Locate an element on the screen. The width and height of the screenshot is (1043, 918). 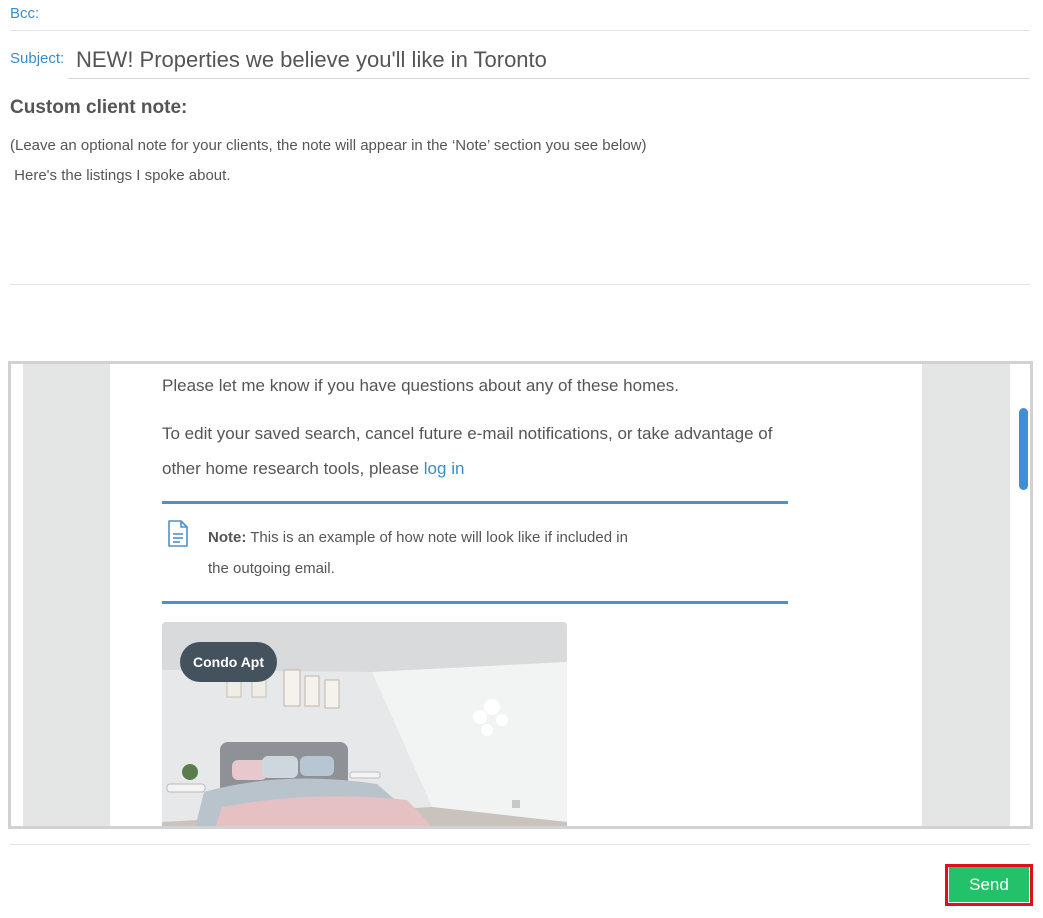
note-label: Note: is located at coordinates (227, 537).